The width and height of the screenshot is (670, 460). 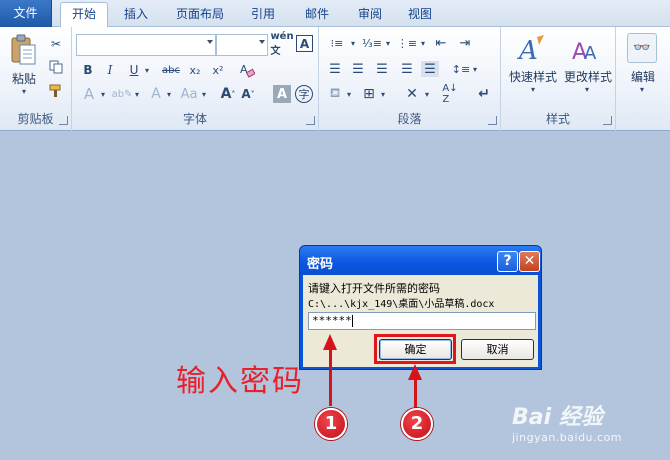 What do you see at coordinates (369, 94) in the screenshot?
I see `borders-icon: ⊞` at bounding box center [369, 94].